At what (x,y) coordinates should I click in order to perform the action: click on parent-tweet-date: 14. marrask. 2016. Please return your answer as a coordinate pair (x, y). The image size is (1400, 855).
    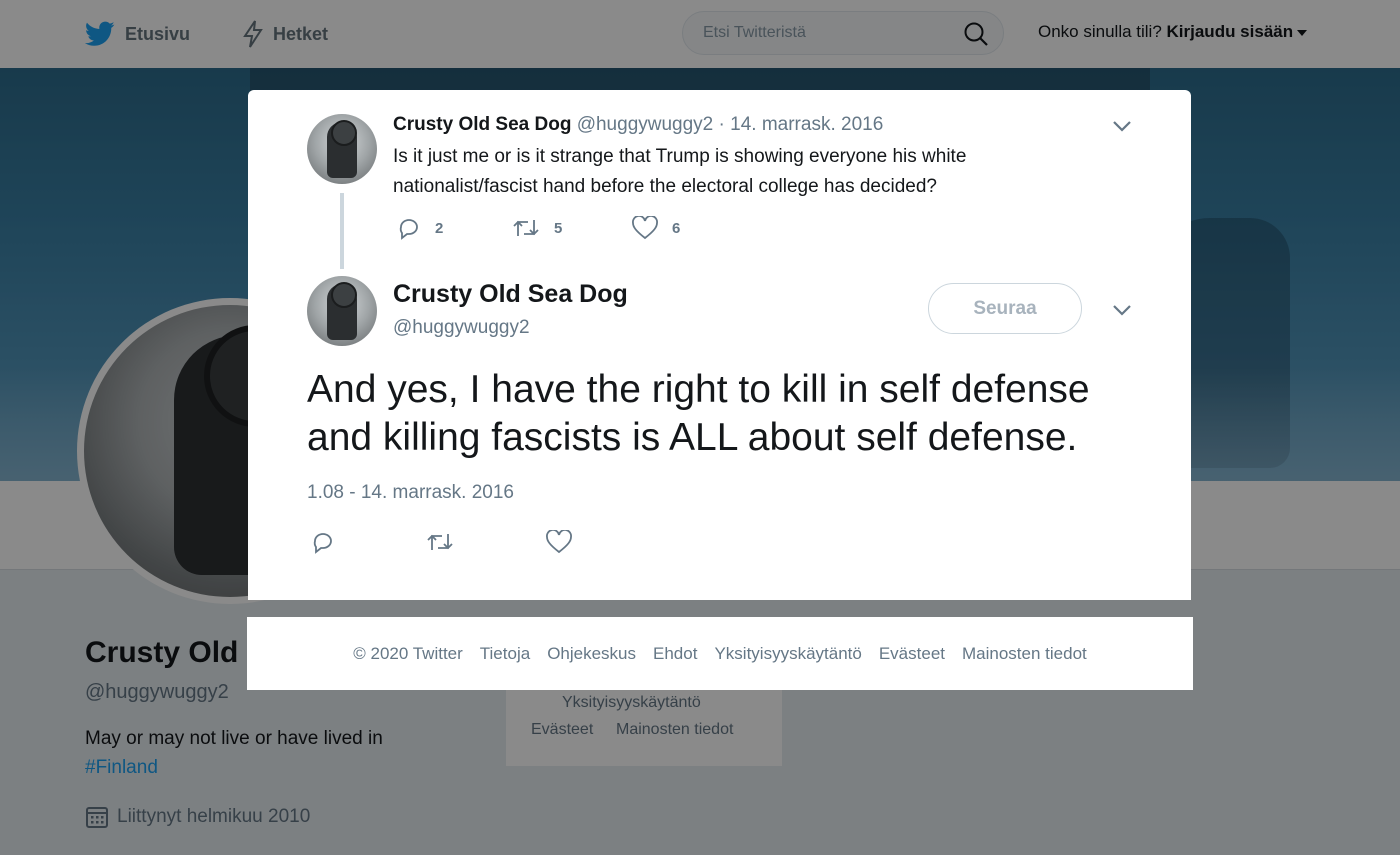
    Looking at the image, I should click on (806, 124).